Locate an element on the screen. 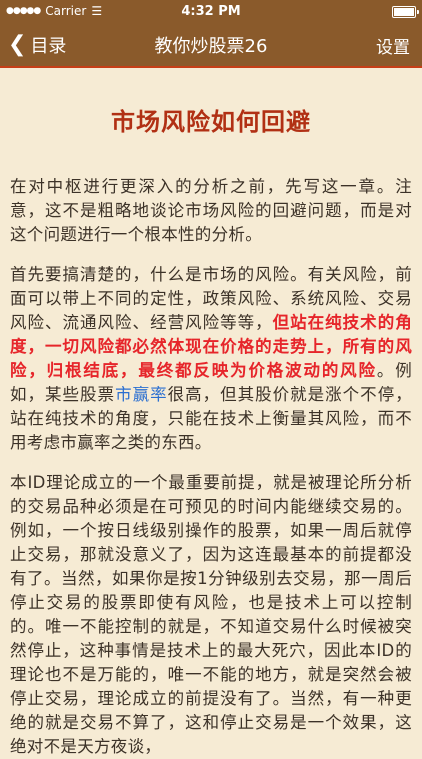 This screenshot has width=422, height=759. status-bar: ●●●●● Carrier ☰ 4:32 PM is located at coordinates (211, 11).